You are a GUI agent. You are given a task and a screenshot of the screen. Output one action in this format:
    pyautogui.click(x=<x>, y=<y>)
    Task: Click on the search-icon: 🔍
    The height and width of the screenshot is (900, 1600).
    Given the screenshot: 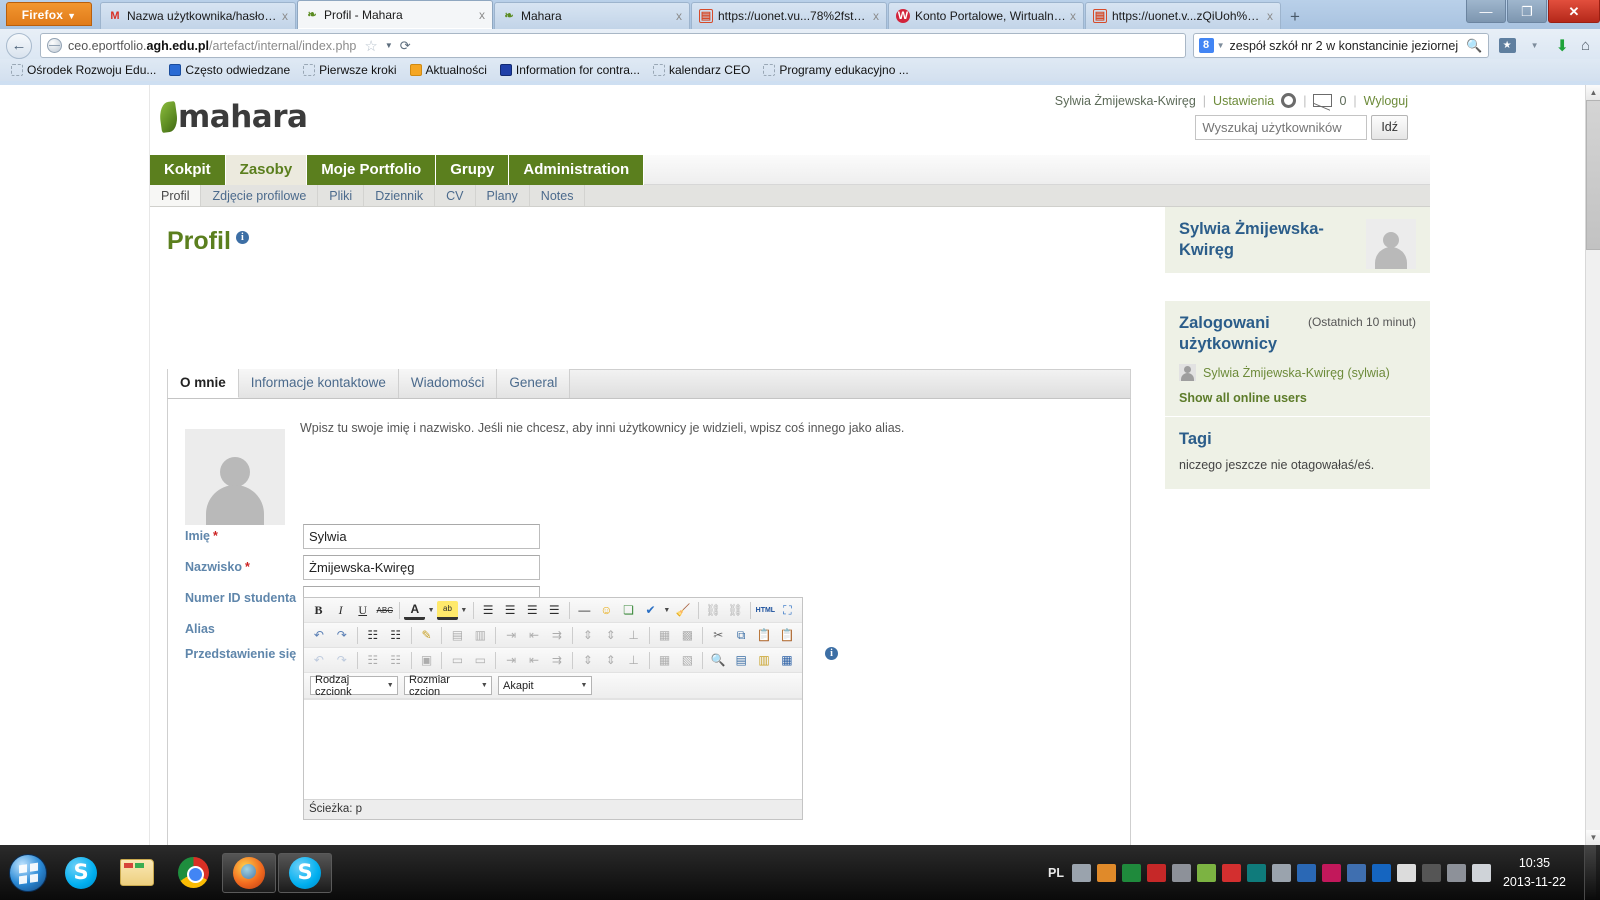 What is the action you would take?
    pyautogui.click(x=1474, y=46)
    